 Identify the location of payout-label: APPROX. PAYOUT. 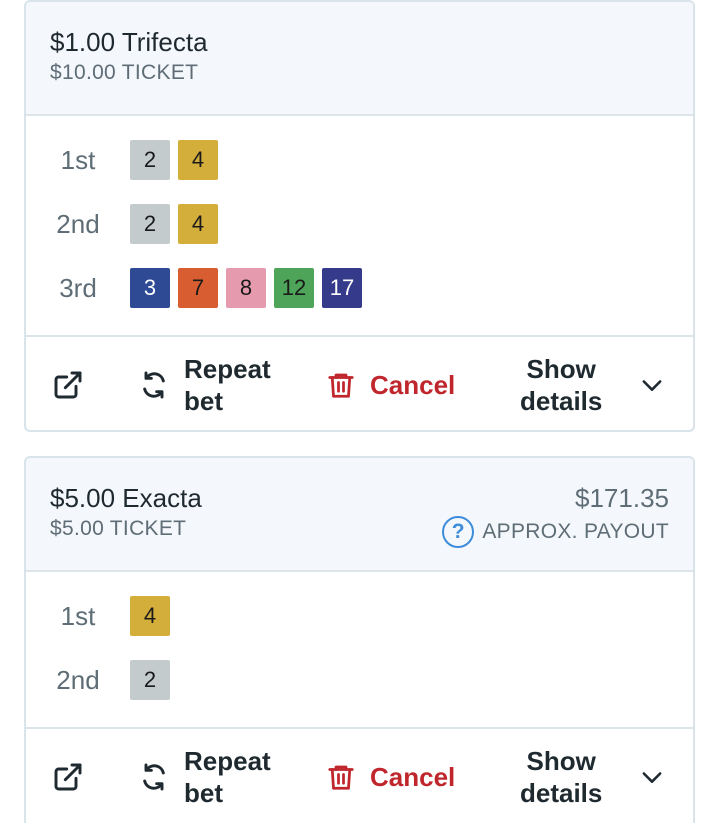
(575, 531).